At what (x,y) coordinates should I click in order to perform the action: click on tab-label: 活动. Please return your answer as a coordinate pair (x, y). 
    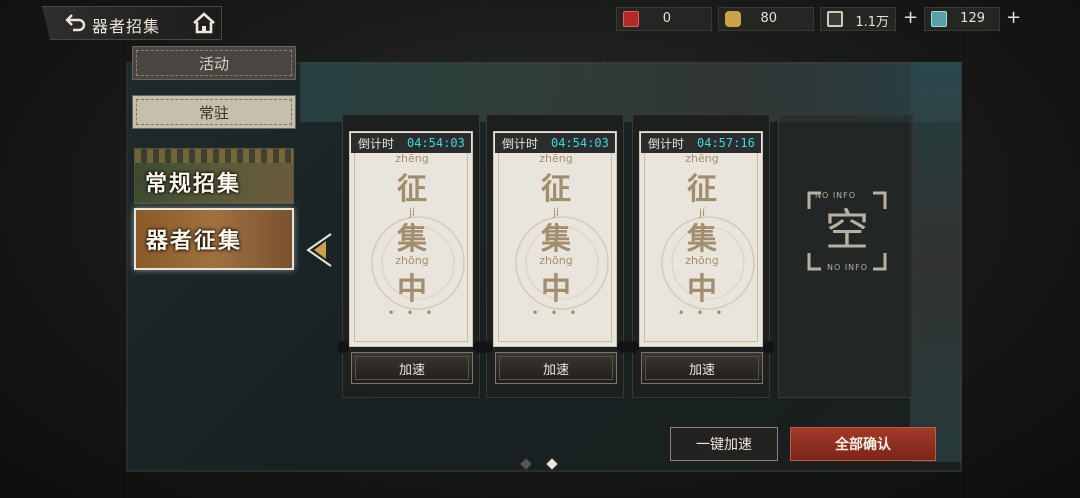
    Looking at the image, I should click on (213, 63).